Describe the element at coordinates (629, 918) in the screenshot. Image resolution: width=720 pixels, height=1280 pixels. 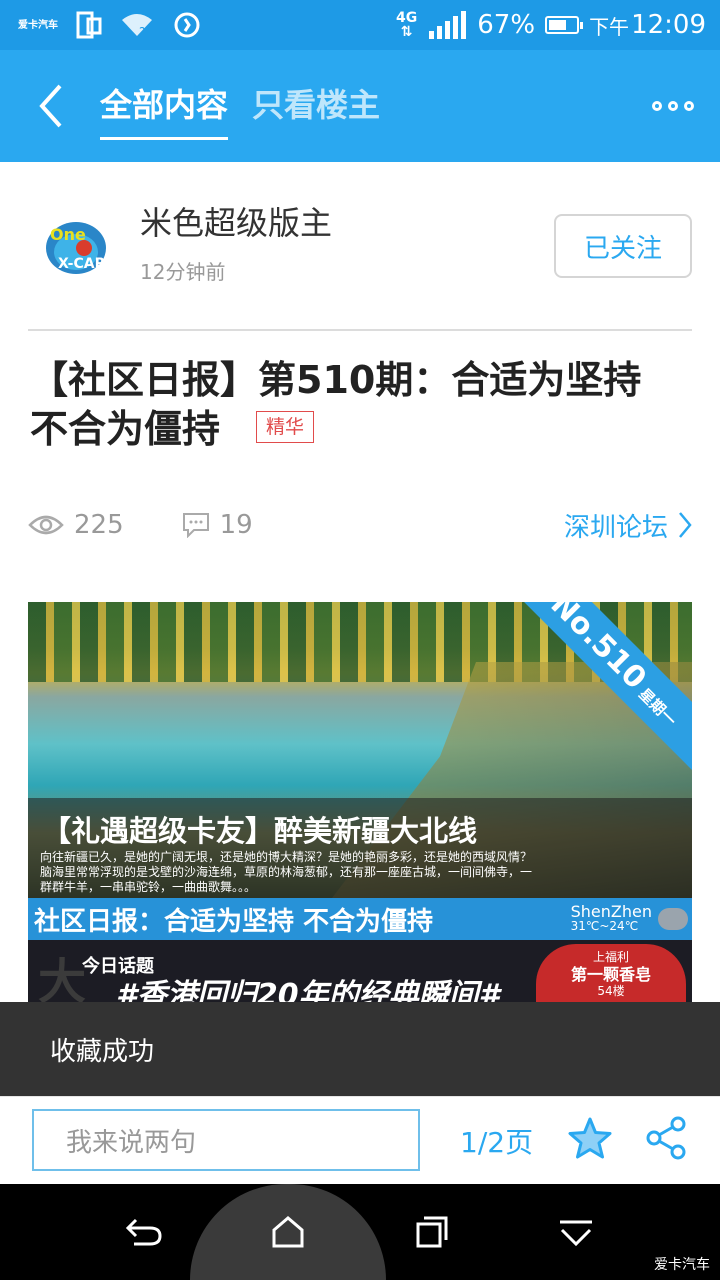
I see `weather-info: ShenZhen 31℃~24℃` at that location.